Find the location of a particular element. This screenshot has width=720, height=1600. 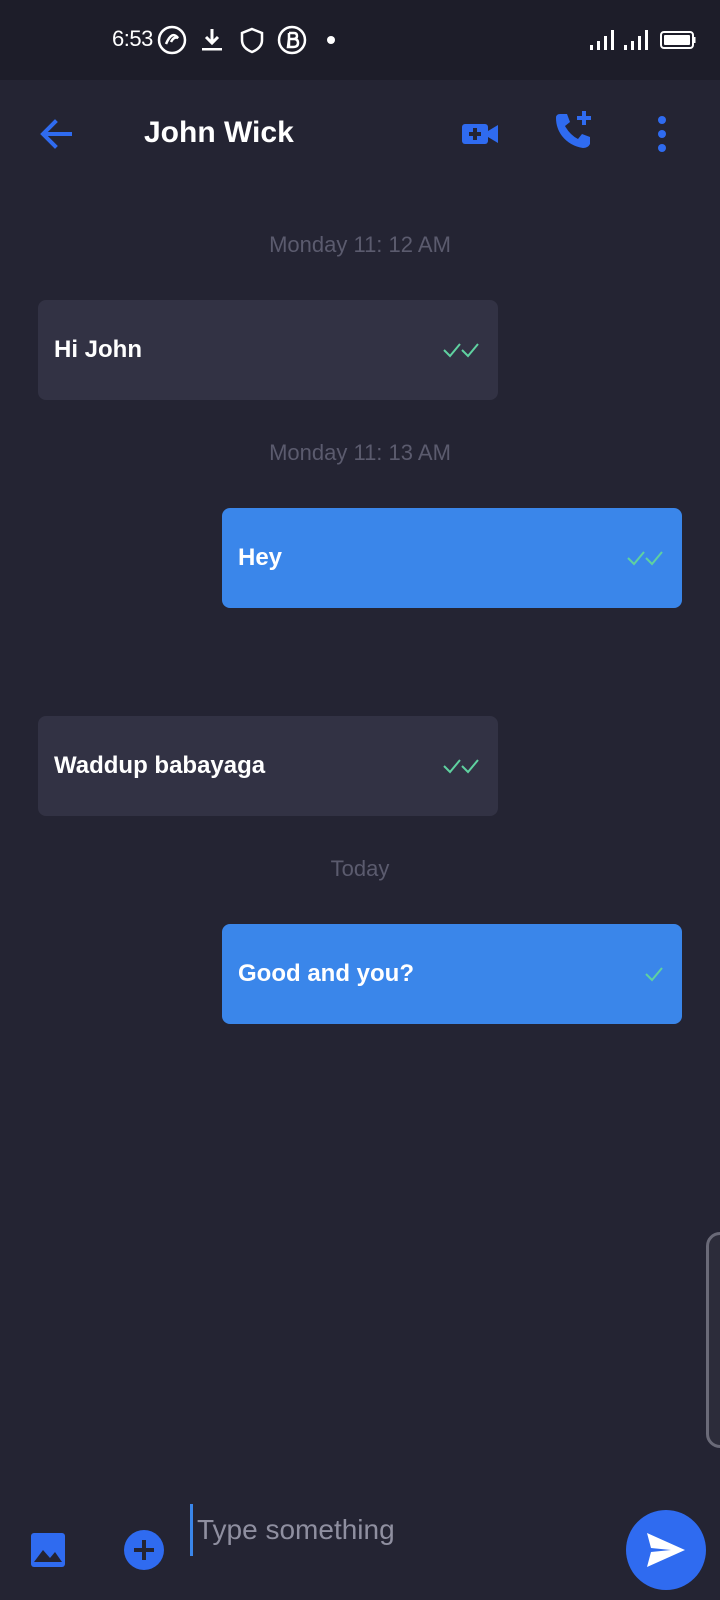

phone-add-icon is located at coordinates (573, 129).